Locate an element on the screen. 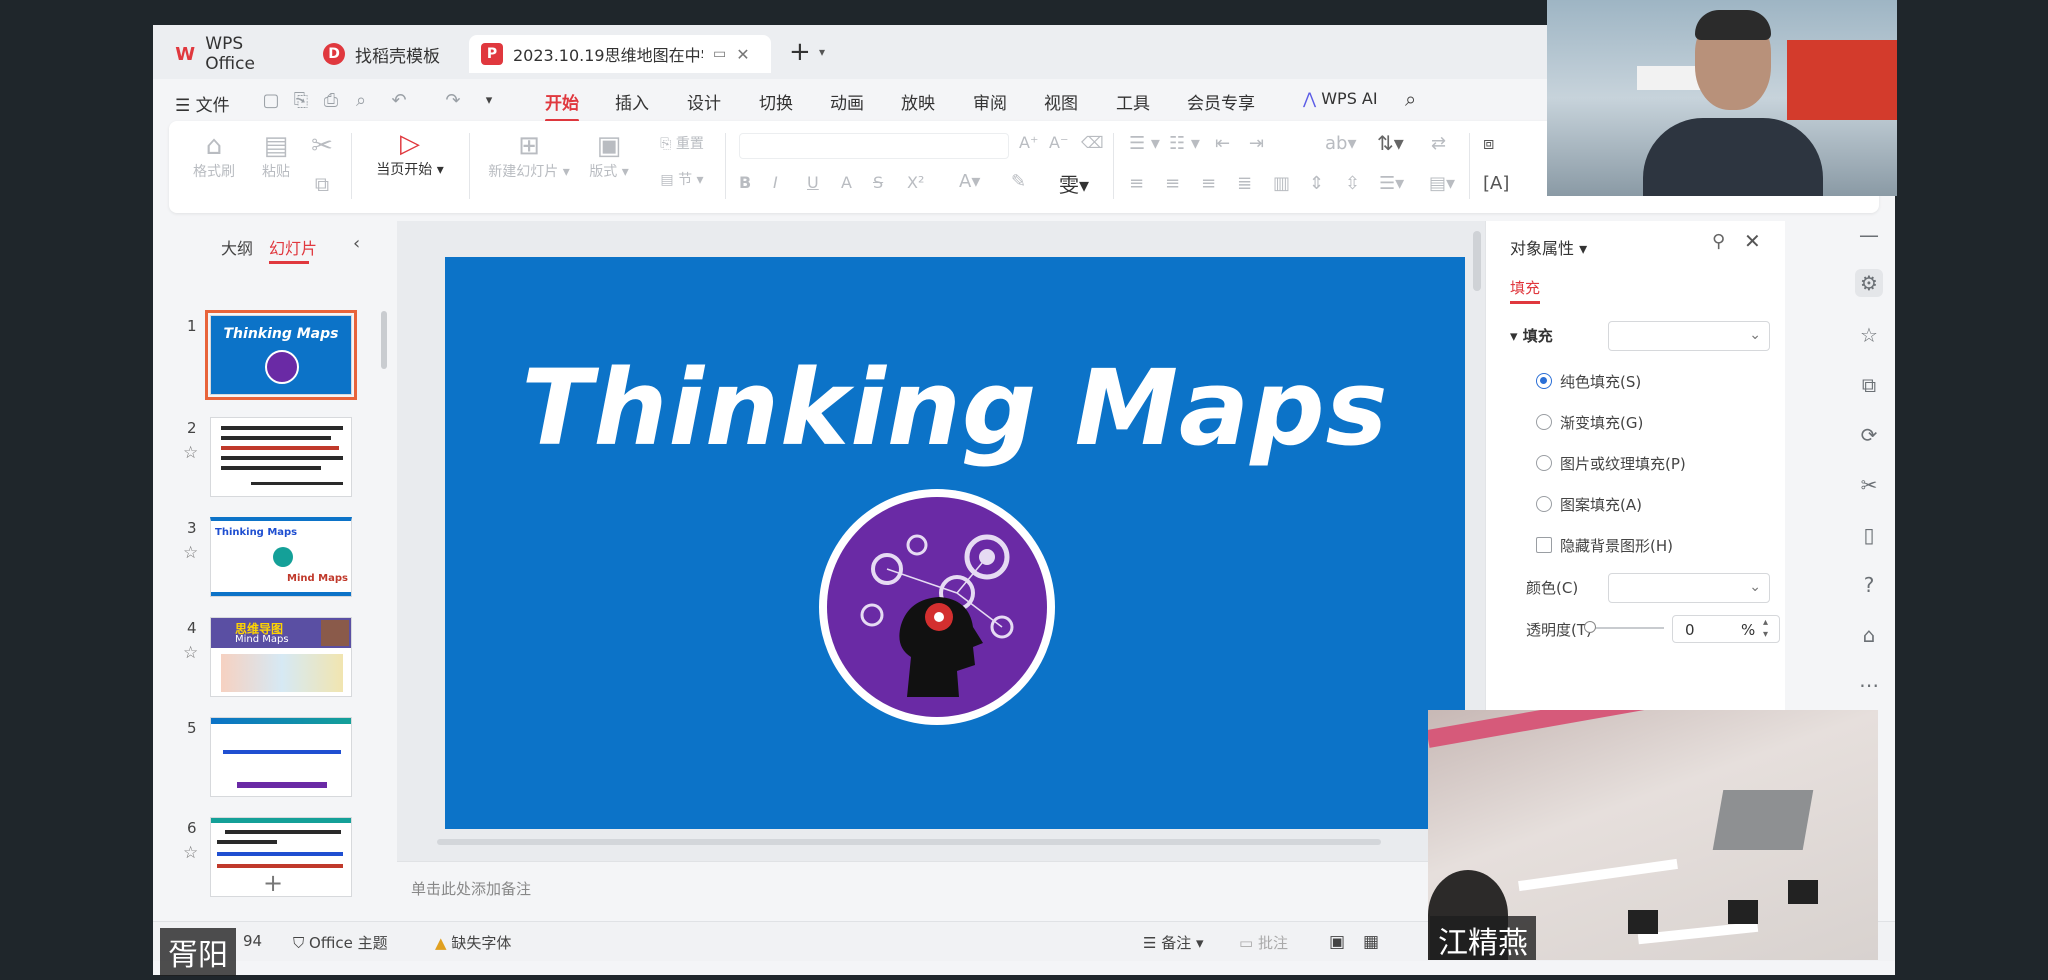 The width and height of the screenshot is (2048, 980). minimize-icon: — is located at coordinates (1869, 235).